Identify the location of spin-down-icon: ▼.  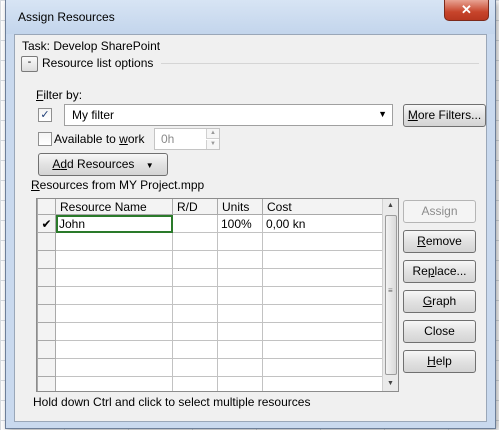
(212, 144).